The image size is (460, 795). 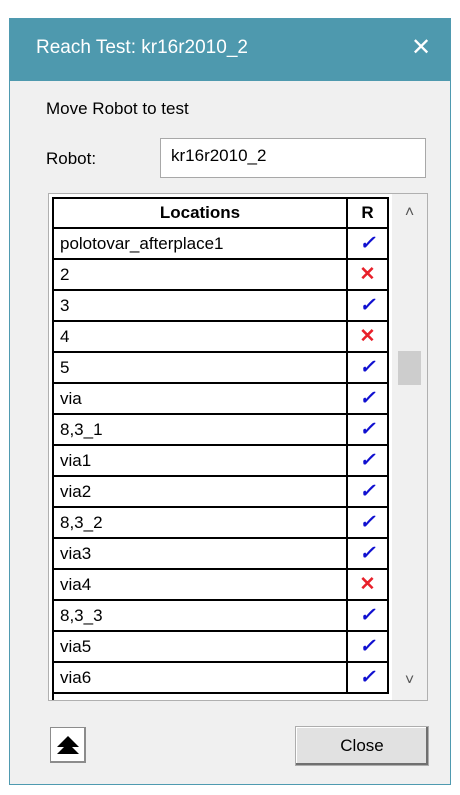 I want to click on table-row: via1 ✓, so click(x=221, y=461).